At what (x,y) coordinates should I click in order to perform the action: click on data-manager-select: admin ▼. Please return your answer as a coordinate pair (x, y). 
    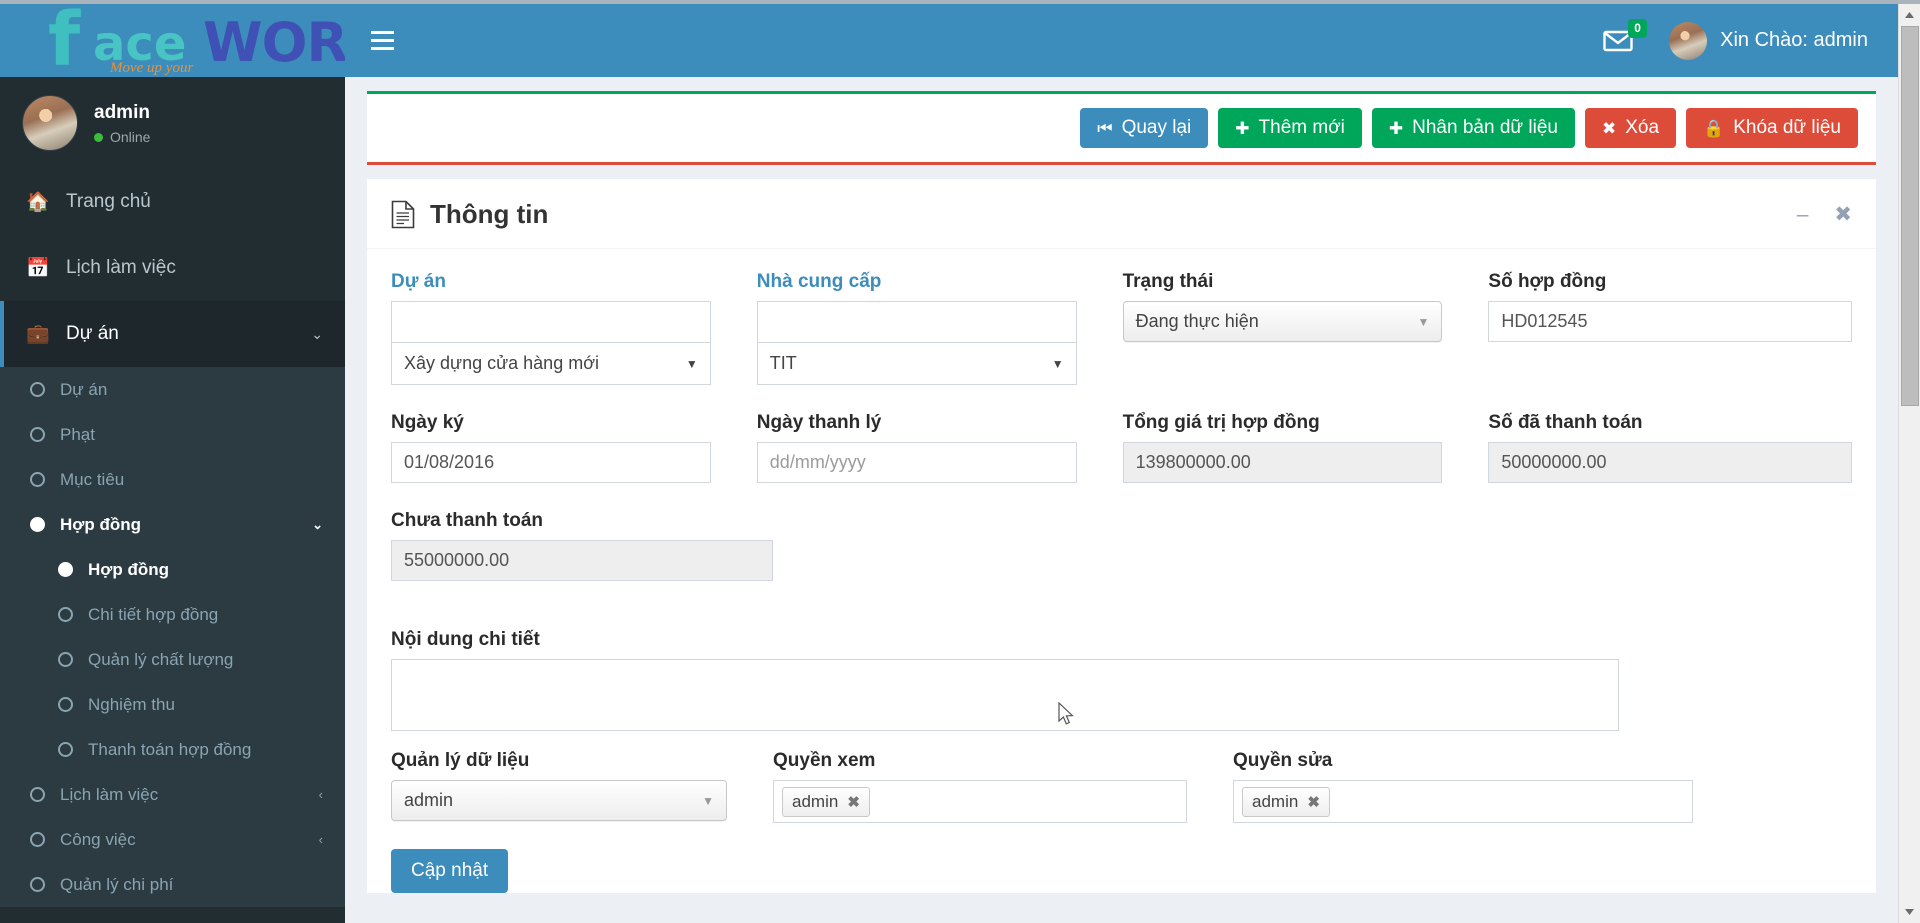
    Looking at the image, I should click on (559, 800).